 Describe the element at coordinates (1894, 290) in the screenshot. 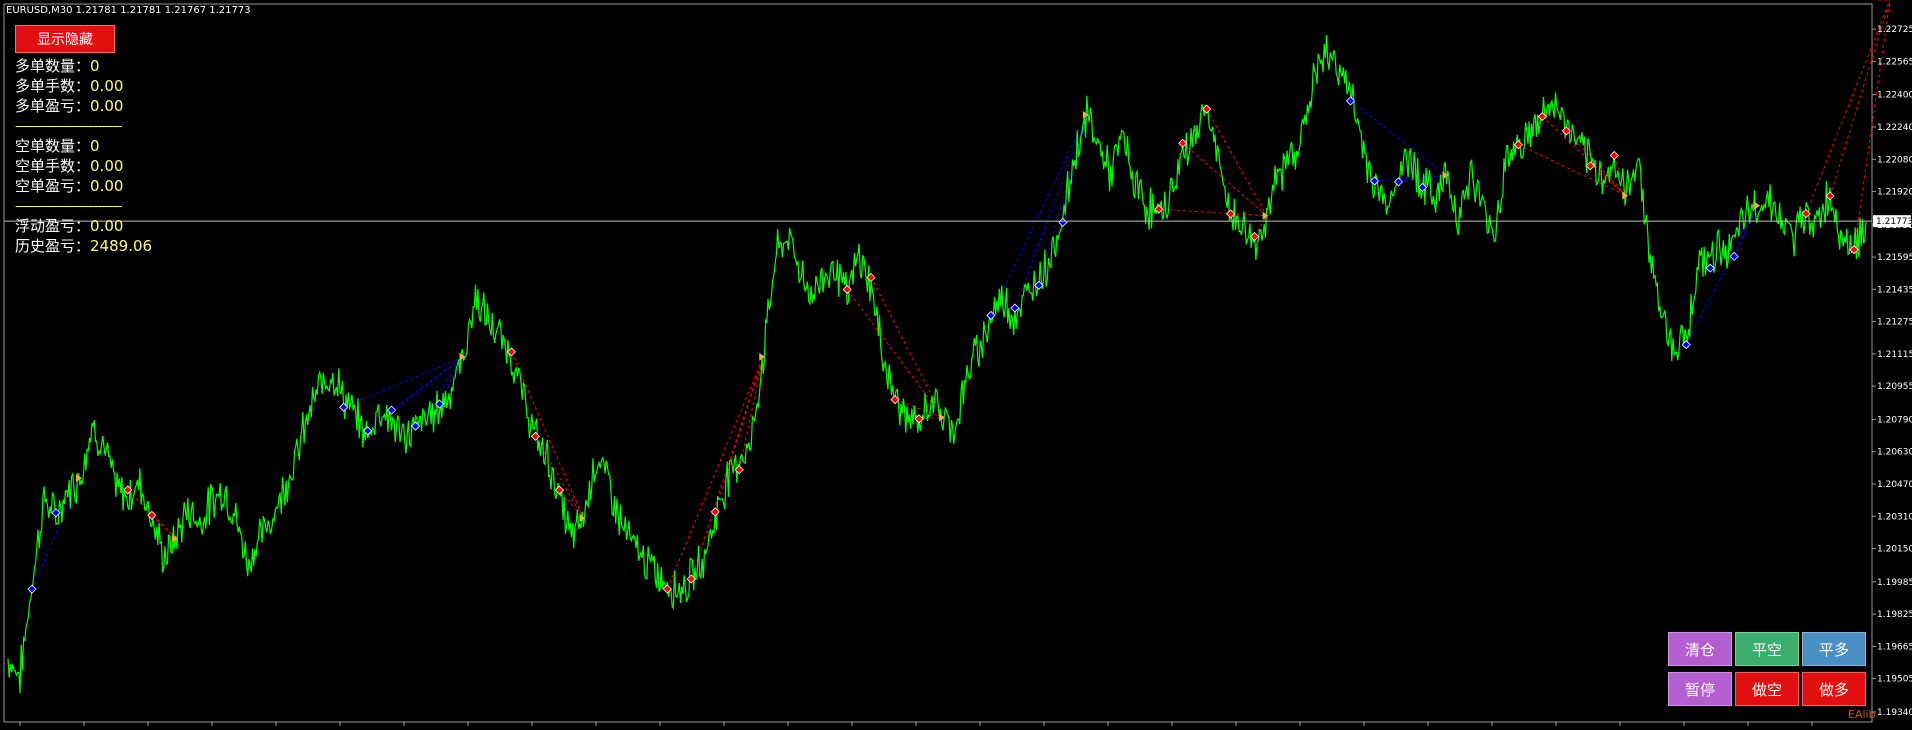

I see `price-axis-label: 1.21435` at that location.